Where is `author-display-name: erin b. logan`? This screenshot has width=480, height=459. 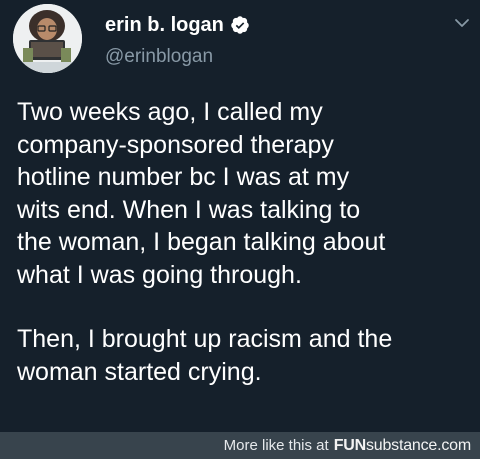
author-display-name: erin b. logan is located at coordinates (164, 25).